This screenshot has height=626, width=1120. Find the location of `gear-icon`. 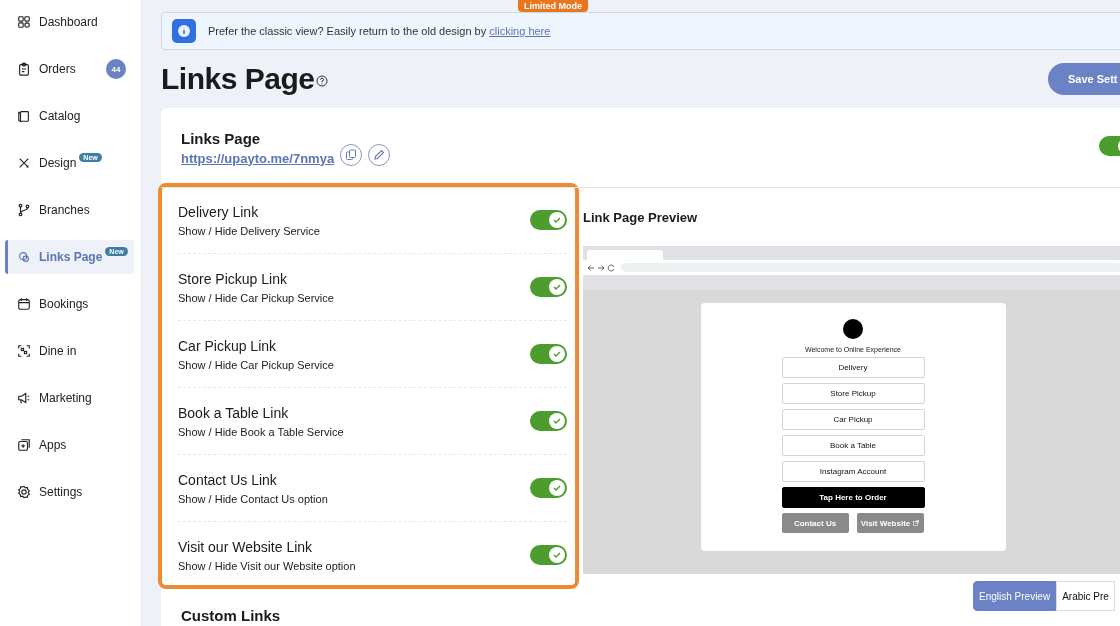

gear-icon is located at coordinates (24, 492).